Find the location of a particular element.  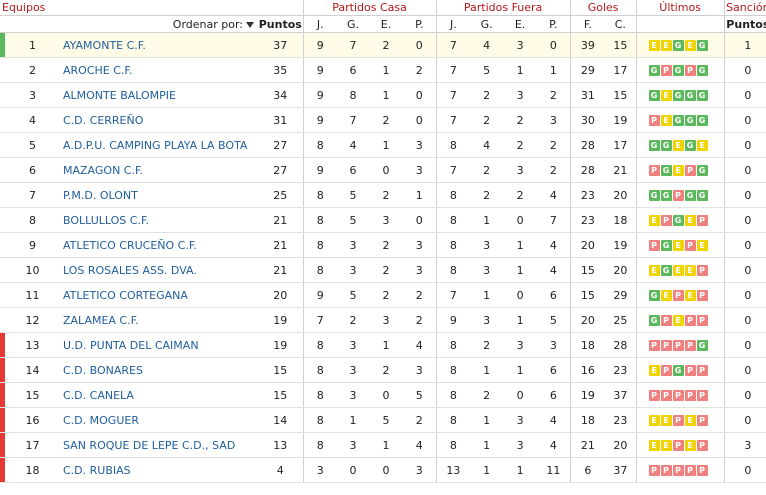

team-name-link: ATLETICO CRUCEÑO C.F. is located at coordinates (156, 245).